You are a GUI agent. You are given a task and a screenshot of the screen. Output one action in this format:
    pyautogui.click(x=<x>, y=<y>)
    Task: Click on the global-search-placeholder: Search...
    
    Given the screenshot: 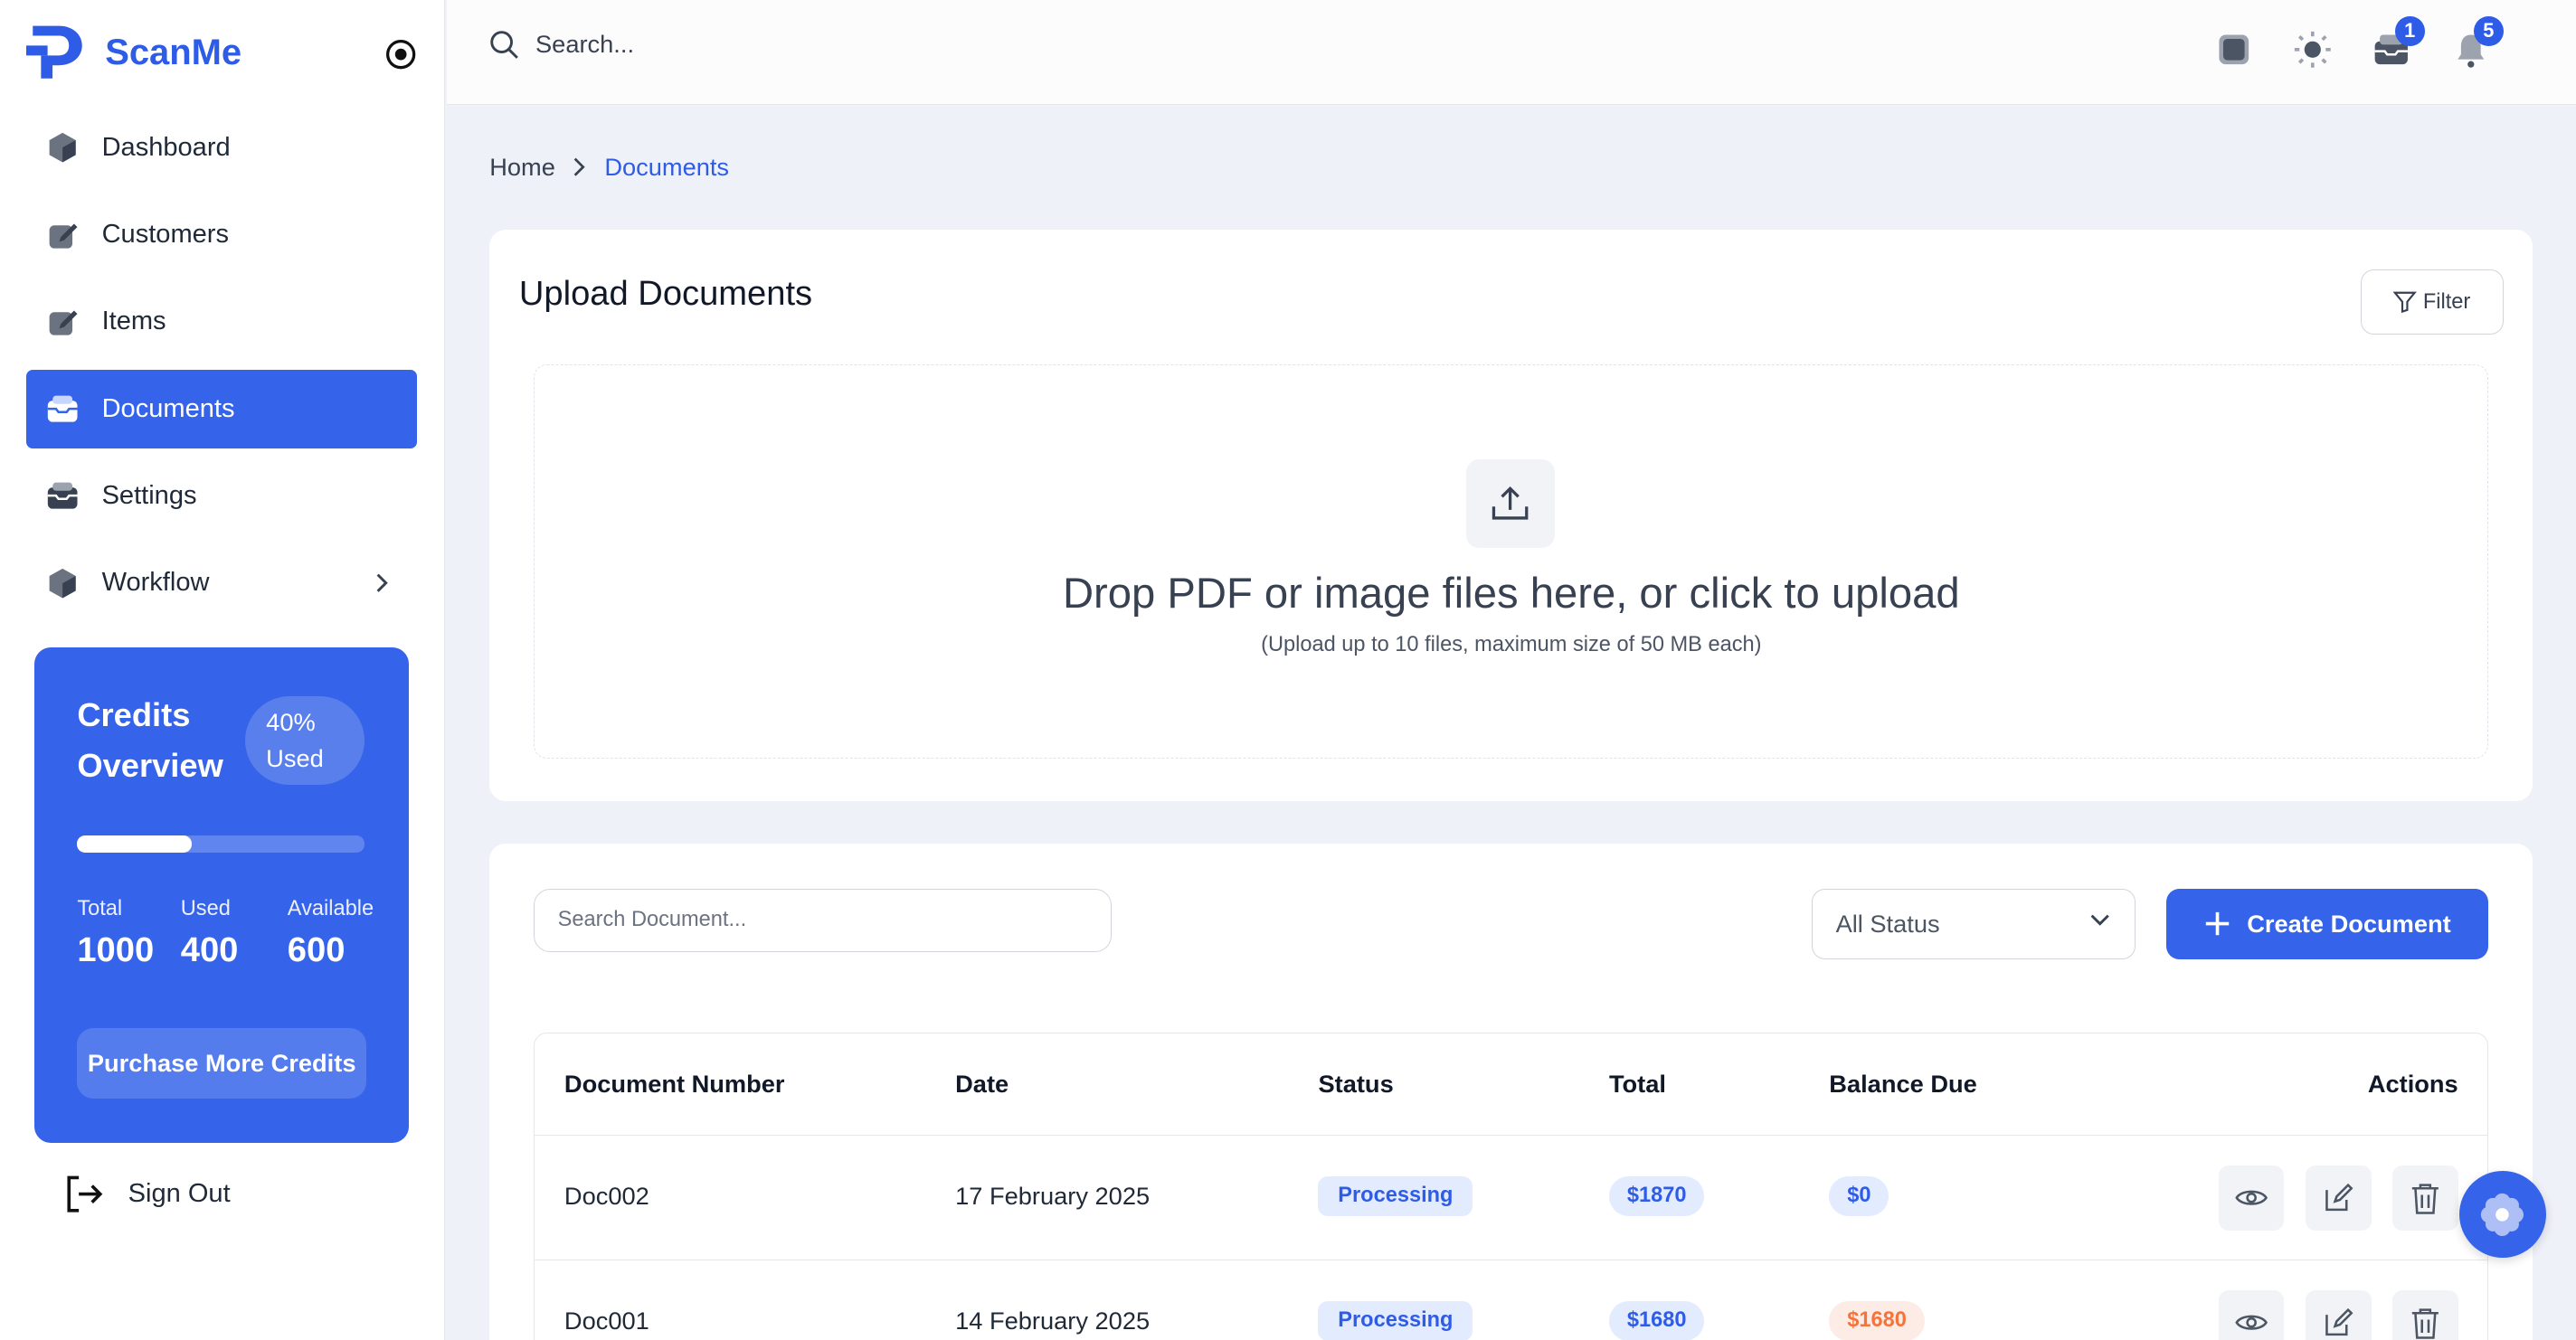 What is the action you would take?
    pyautogui.click(x=585, y=44)
    